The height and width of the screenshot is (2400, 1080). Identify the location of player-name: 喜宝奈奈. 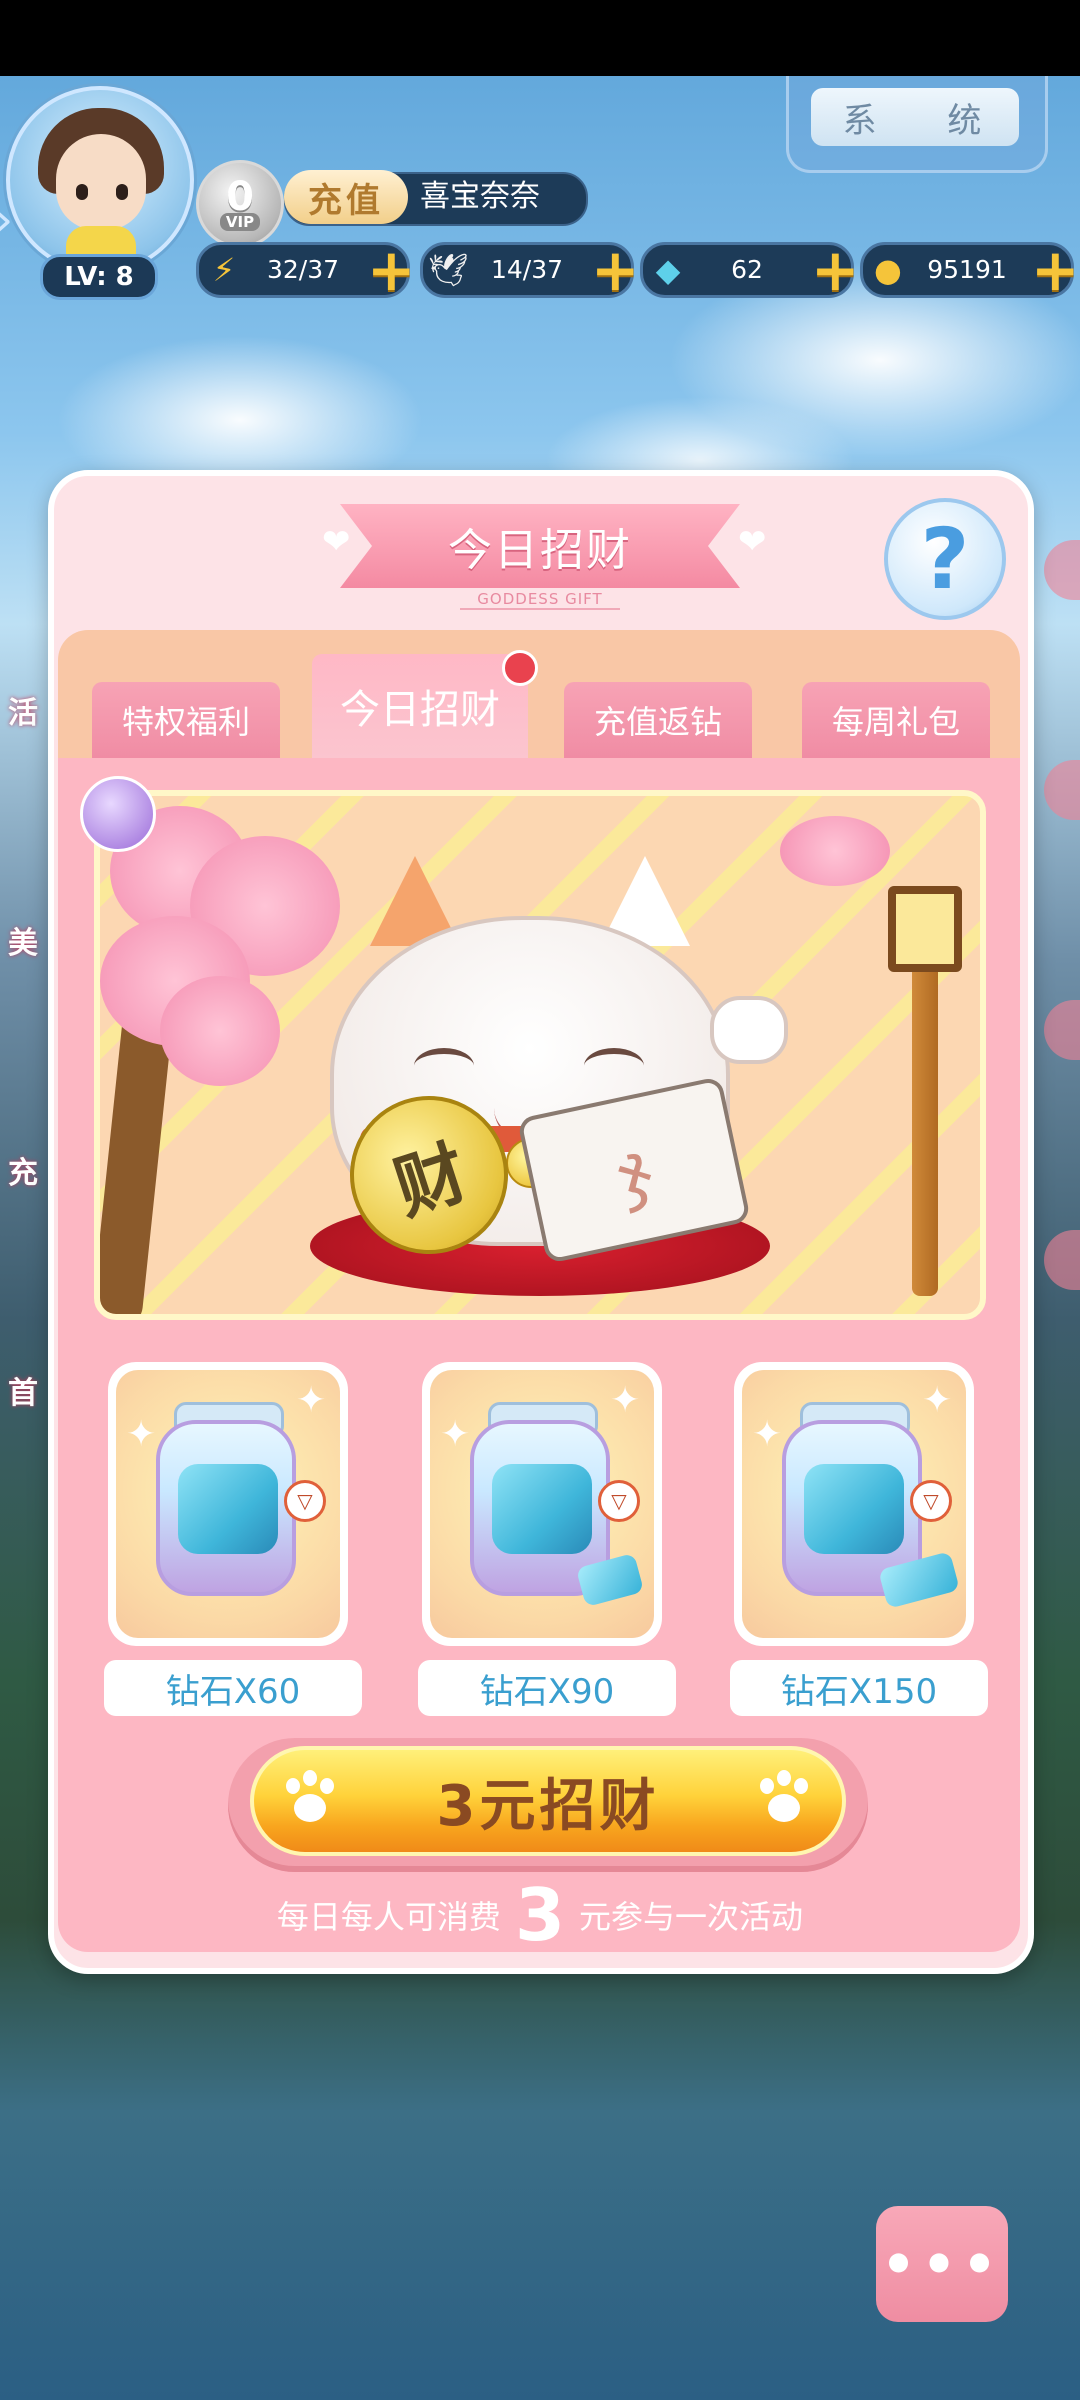
(480, 196).